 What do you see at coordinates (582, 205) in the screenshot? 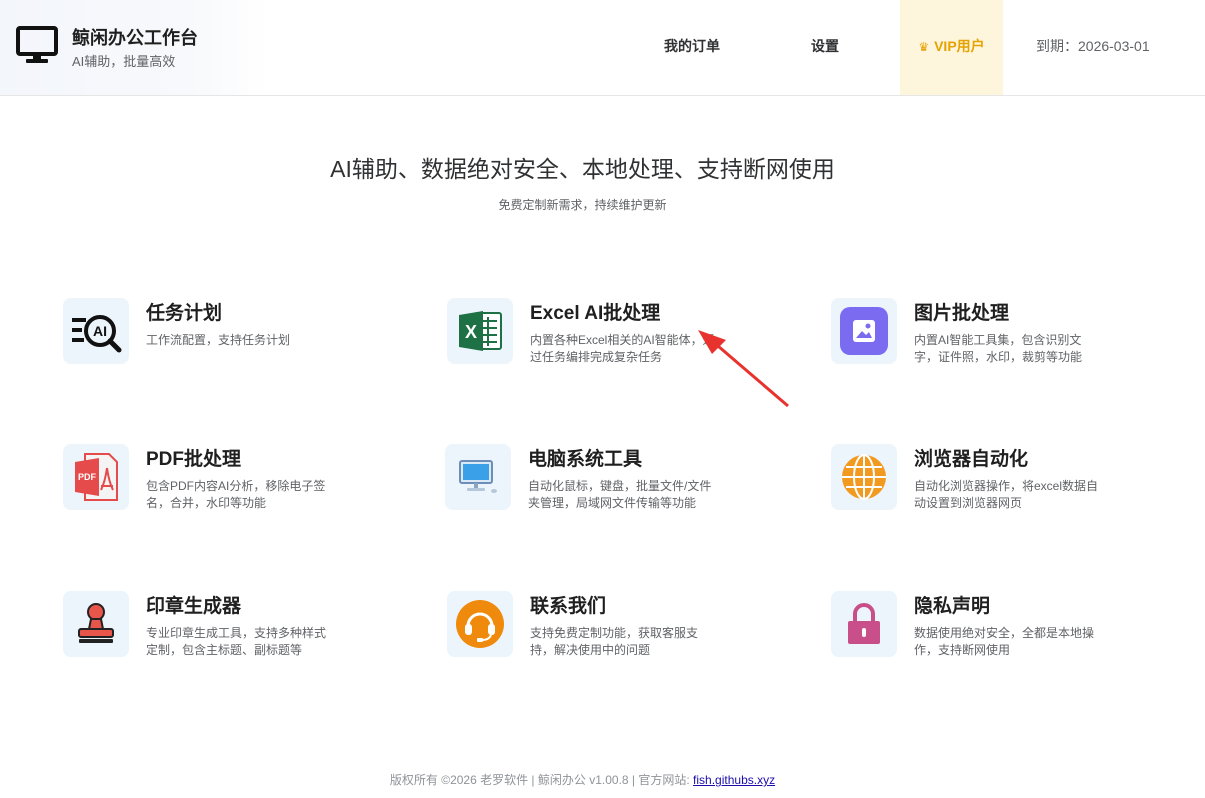
I see `hero-subtitle: 免费定制新需求，持续维护更新` at bounding box center [582, 205].